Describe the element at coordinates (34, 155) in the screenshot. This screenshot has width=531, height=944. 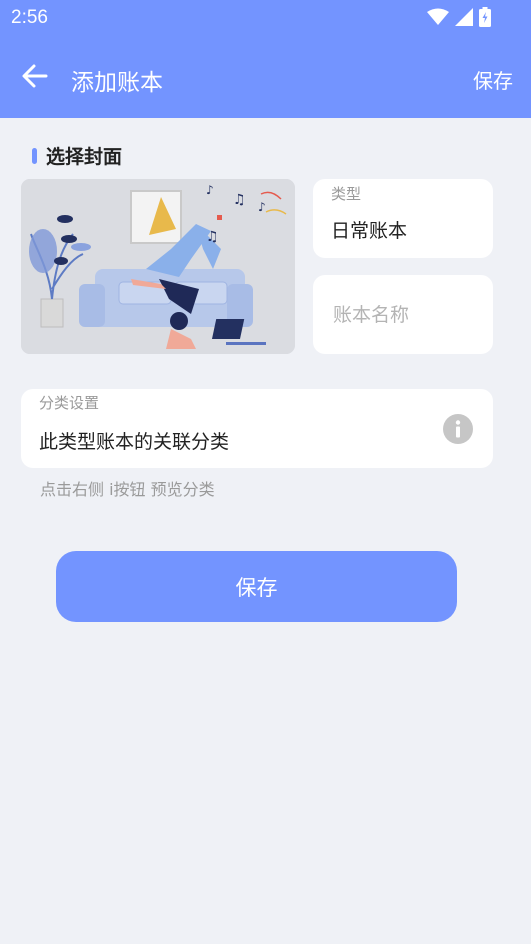
I see `section-accent-bar` at that location.